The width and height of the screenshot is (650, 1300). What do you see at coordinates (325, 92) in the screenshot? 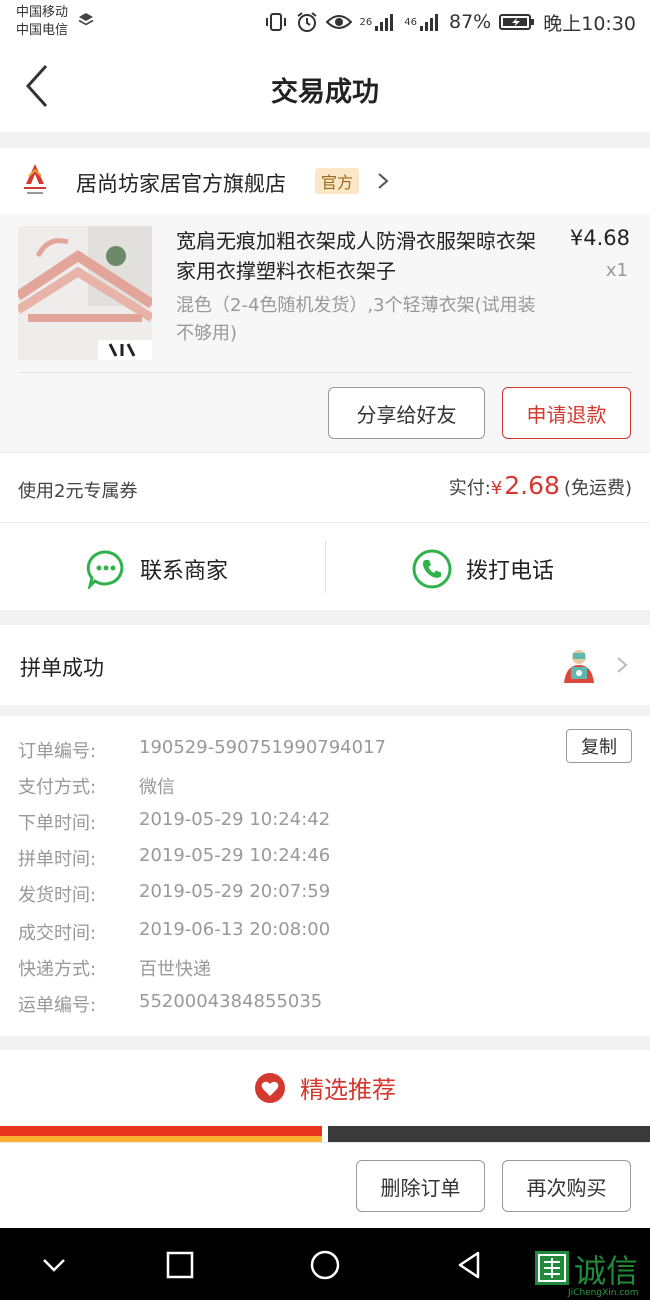
I see `page-title: 交易成功` at bounding box center [325, 92].